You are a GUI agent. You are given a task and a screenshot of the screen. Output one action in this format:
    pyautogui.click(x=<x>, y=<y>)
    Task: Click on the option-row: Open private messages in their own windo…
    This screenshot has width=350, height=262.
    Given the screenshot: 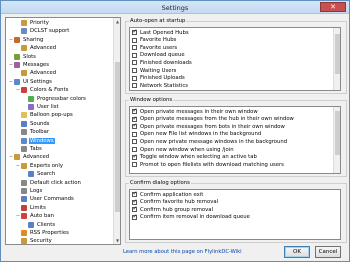 What is the action you would take?
    pyautogui.click(x=195, y=111)
    